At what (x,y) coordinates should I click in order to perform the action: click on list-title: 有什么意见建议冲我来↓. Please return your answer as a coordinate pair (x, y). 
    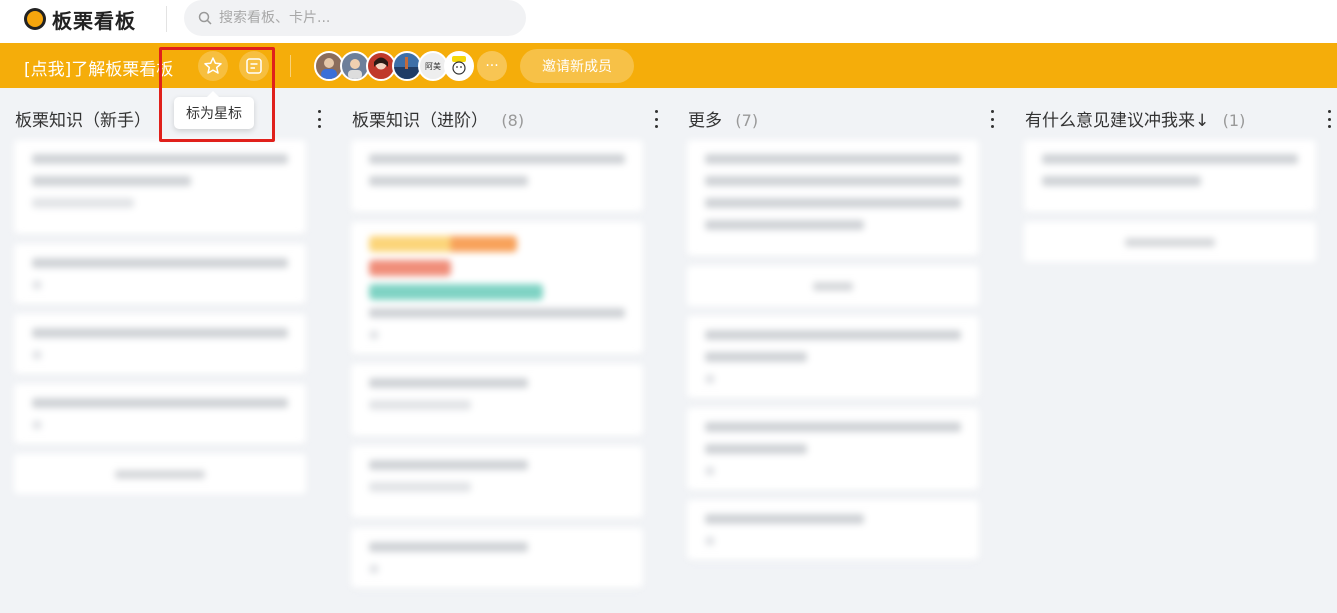
    Looking at the image, I should click on (1117, 121).